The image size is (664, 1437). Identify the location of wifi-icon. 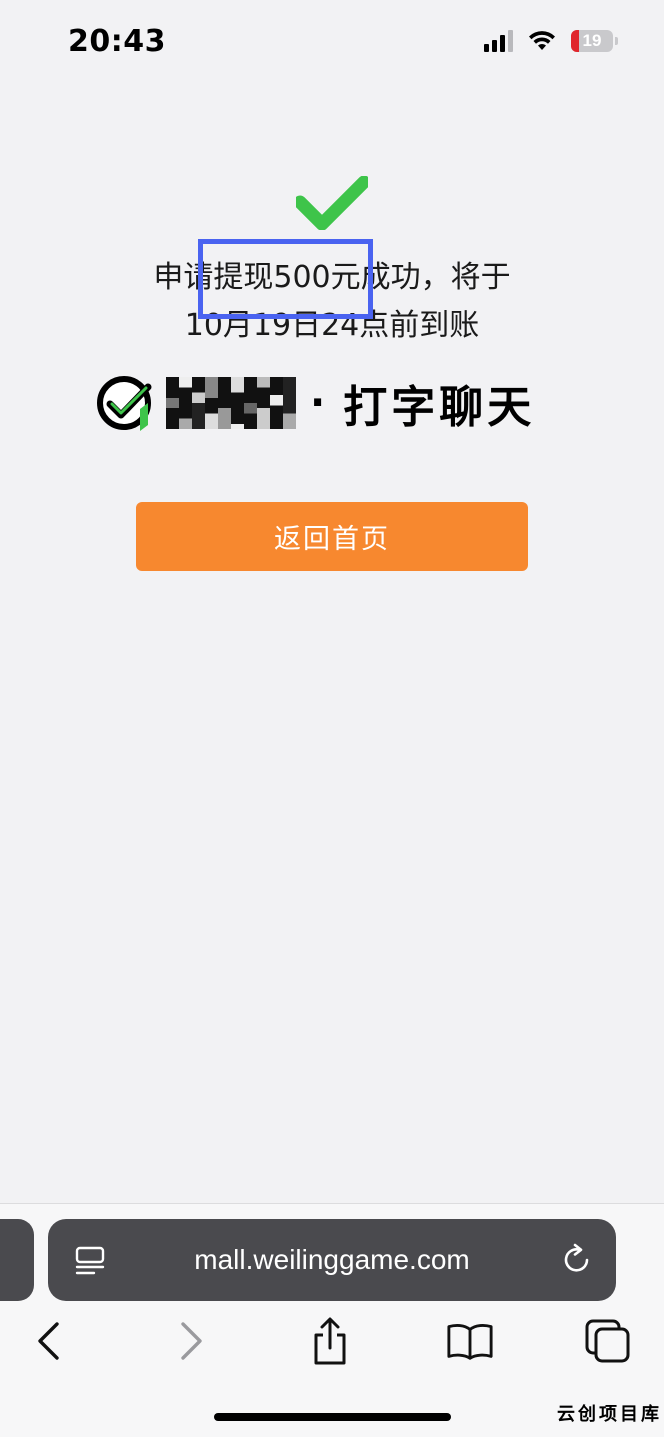
(542, 40).